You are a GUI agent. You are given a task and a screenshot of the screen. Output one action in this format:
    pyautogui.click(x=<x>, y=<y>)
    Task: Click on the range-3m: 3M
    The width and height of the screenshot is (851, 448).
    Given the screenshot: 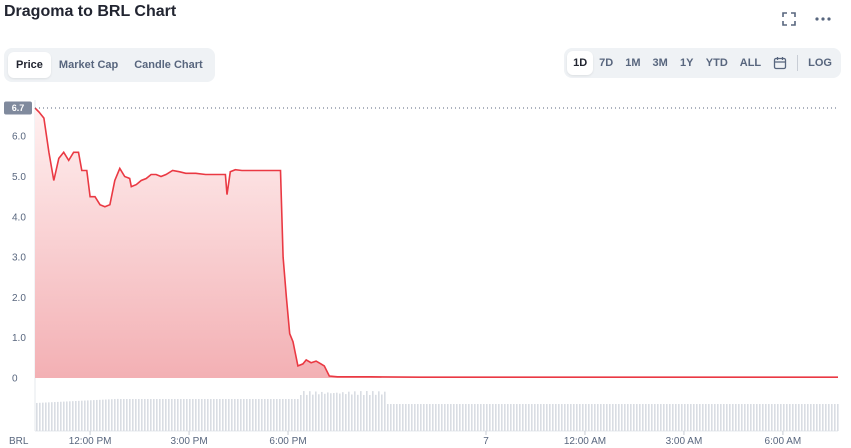 What is the action you would take?
    pyautogui.click(x=659, y=63)
    